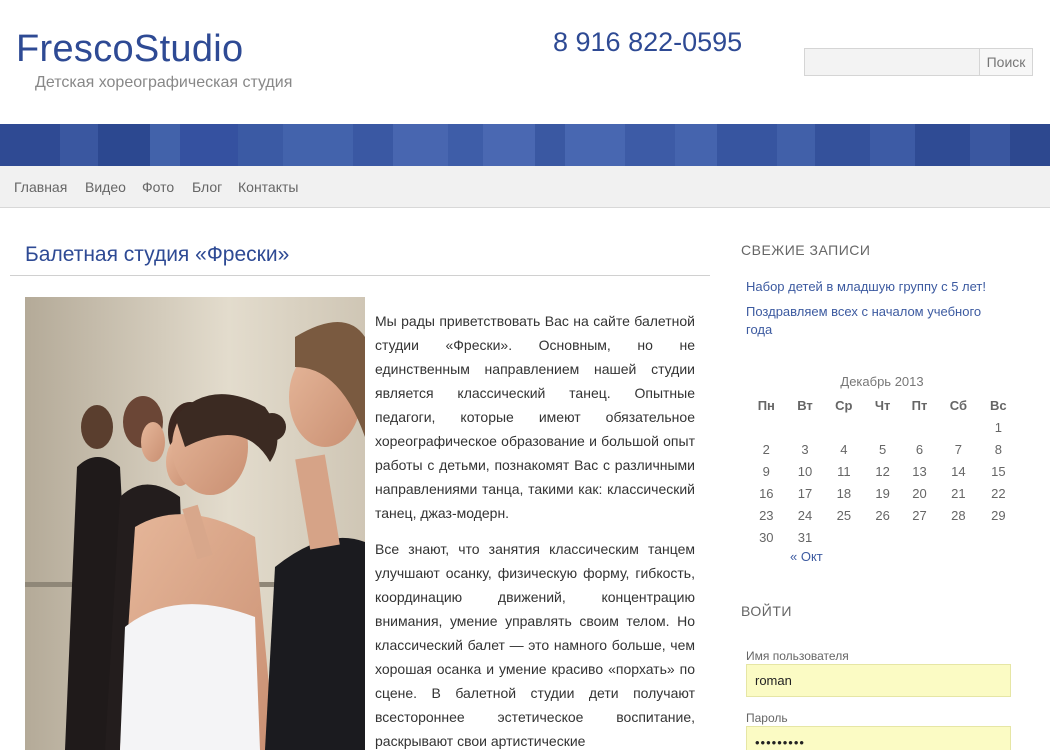  I want to click on calendar-week: 9 10 11 12 13 14 15, so click(882, 471).